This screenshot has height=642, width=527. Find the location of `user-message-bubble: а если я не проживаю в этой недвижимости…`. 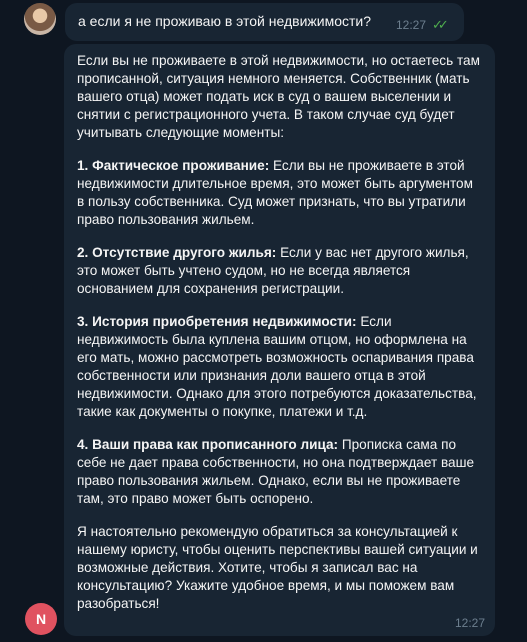

user-message-bubble: а если я не проживаю в этой недвижимости… is located at coordinates (264, 22).